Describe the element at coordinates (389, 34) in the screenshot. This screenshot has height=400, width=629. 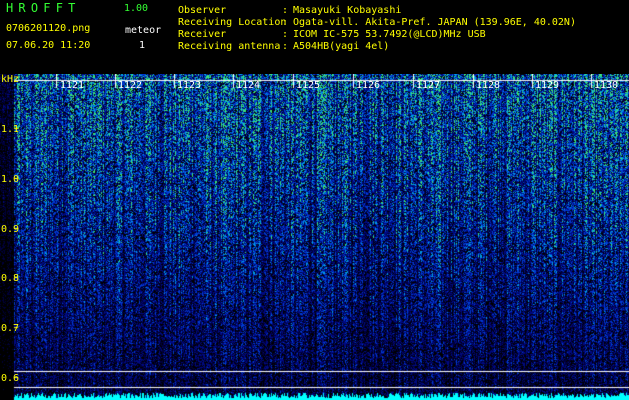
I see `receiver-value: ICOM IC-575 53.7492(@LCD)MHz USB` at that location.